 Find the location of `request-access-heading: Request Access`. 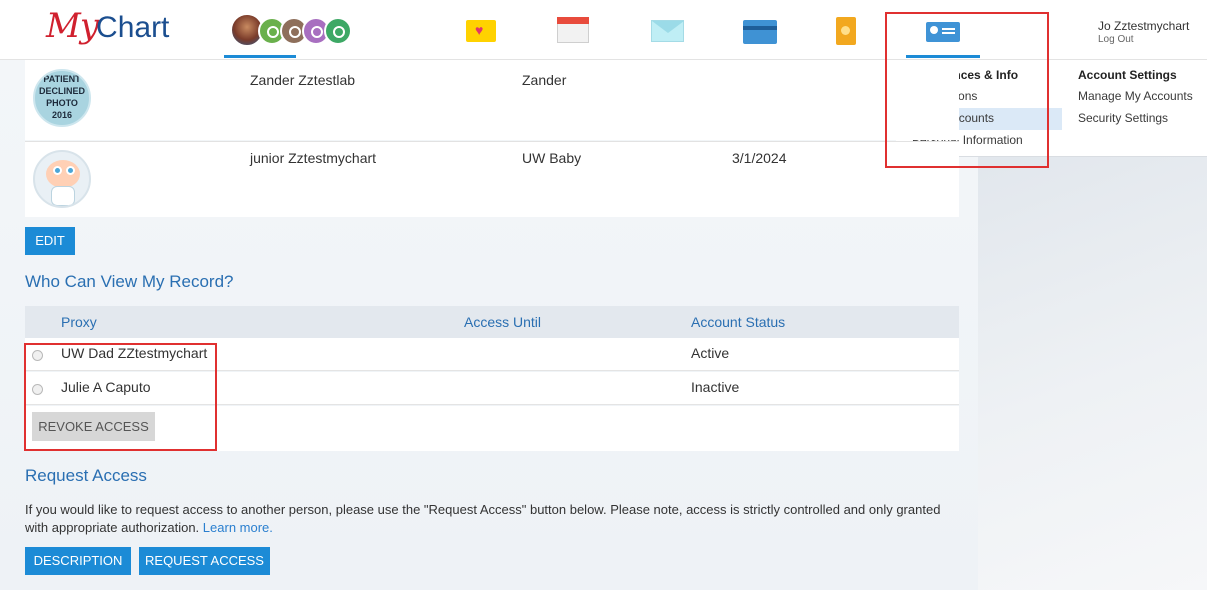

request-access-heading: Request Access is located at coordinates (86, 475).